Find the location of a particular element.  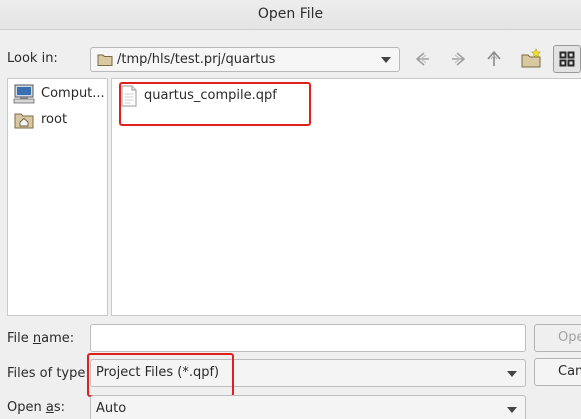

detail-view-button is located at coordinates (567, 59).